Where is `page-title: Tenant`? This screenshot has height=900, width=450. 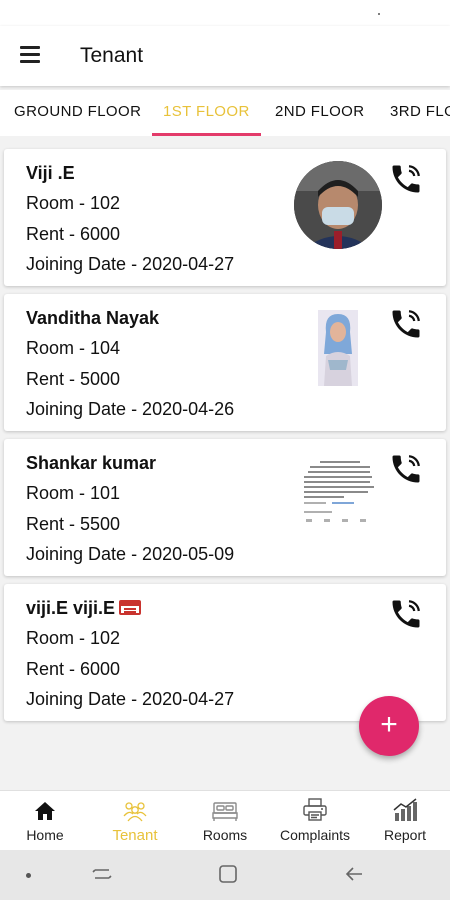 page-title: Tenant is located at coordinates (112, 55).